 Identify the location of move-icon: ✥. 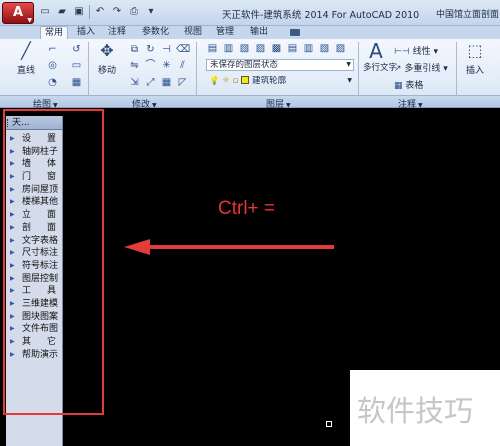
(107, 50).